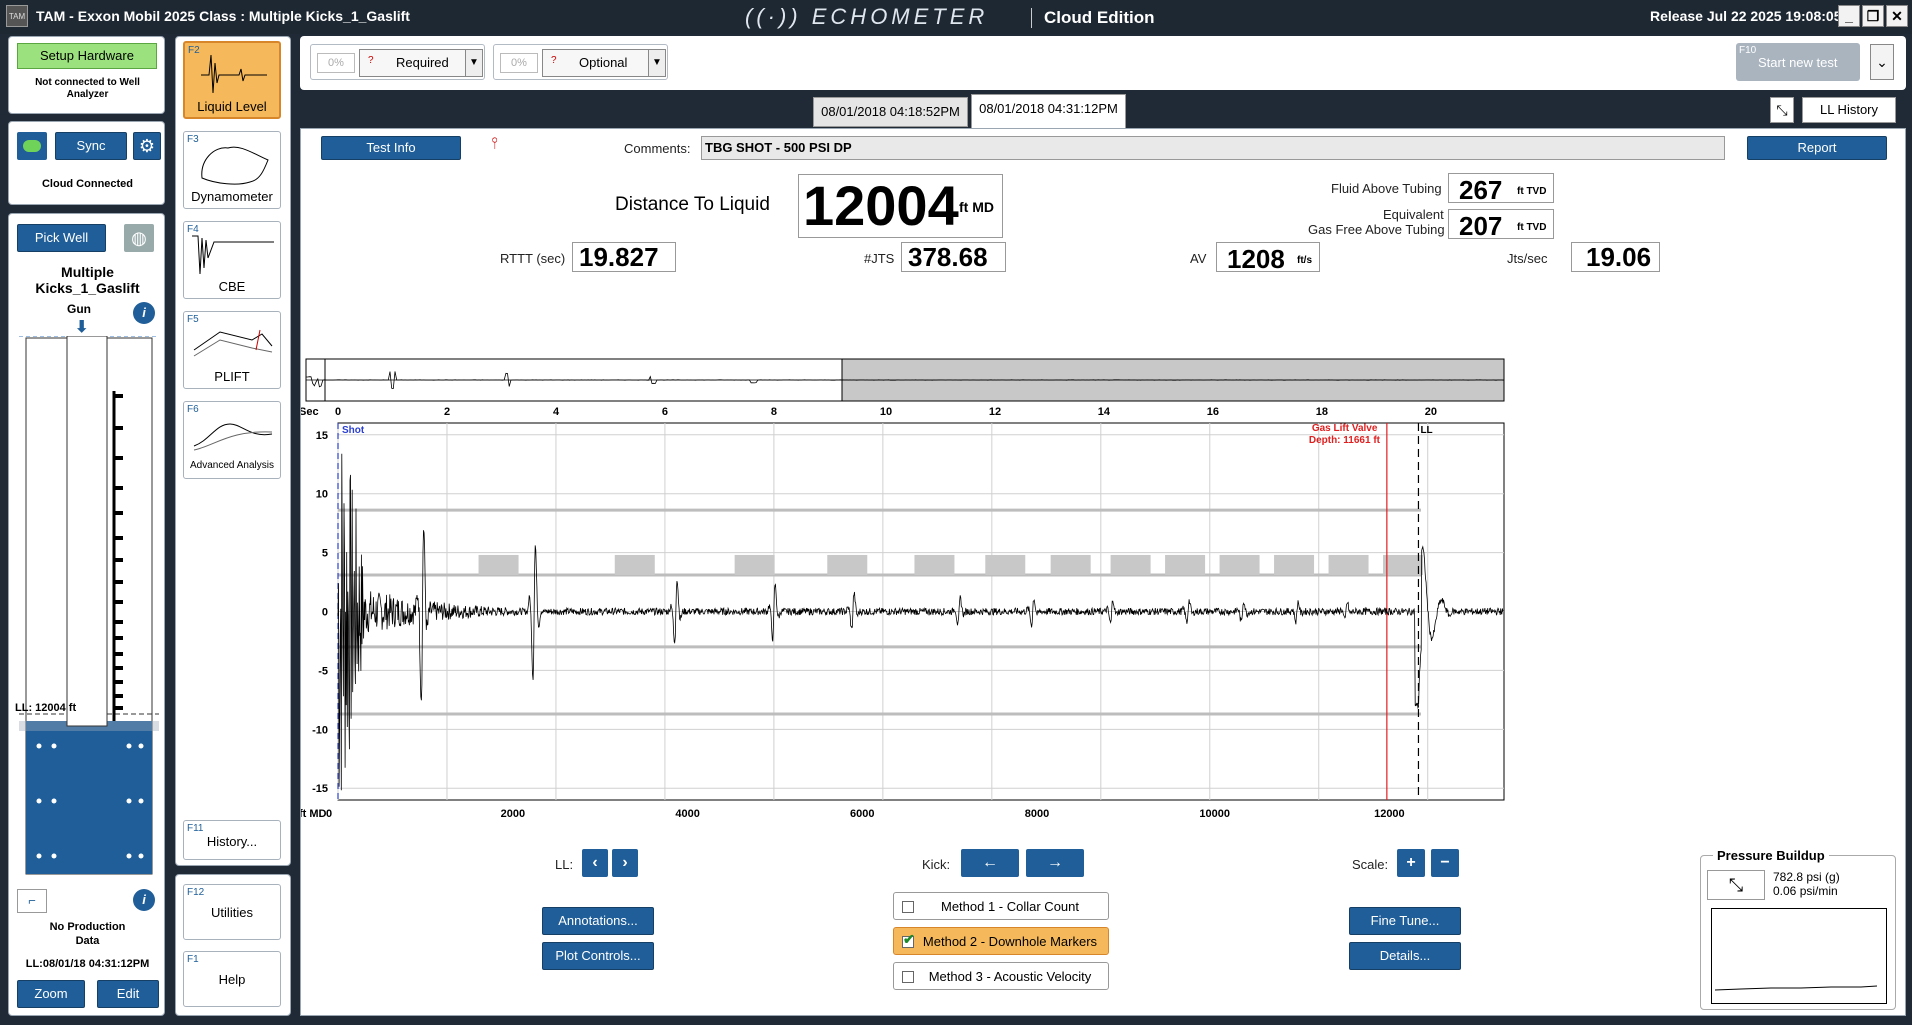  What do you see at coordinates (596, 63) in the screenshot?
I see `optional-button: ? Optional` at bounding box center [596, 63].